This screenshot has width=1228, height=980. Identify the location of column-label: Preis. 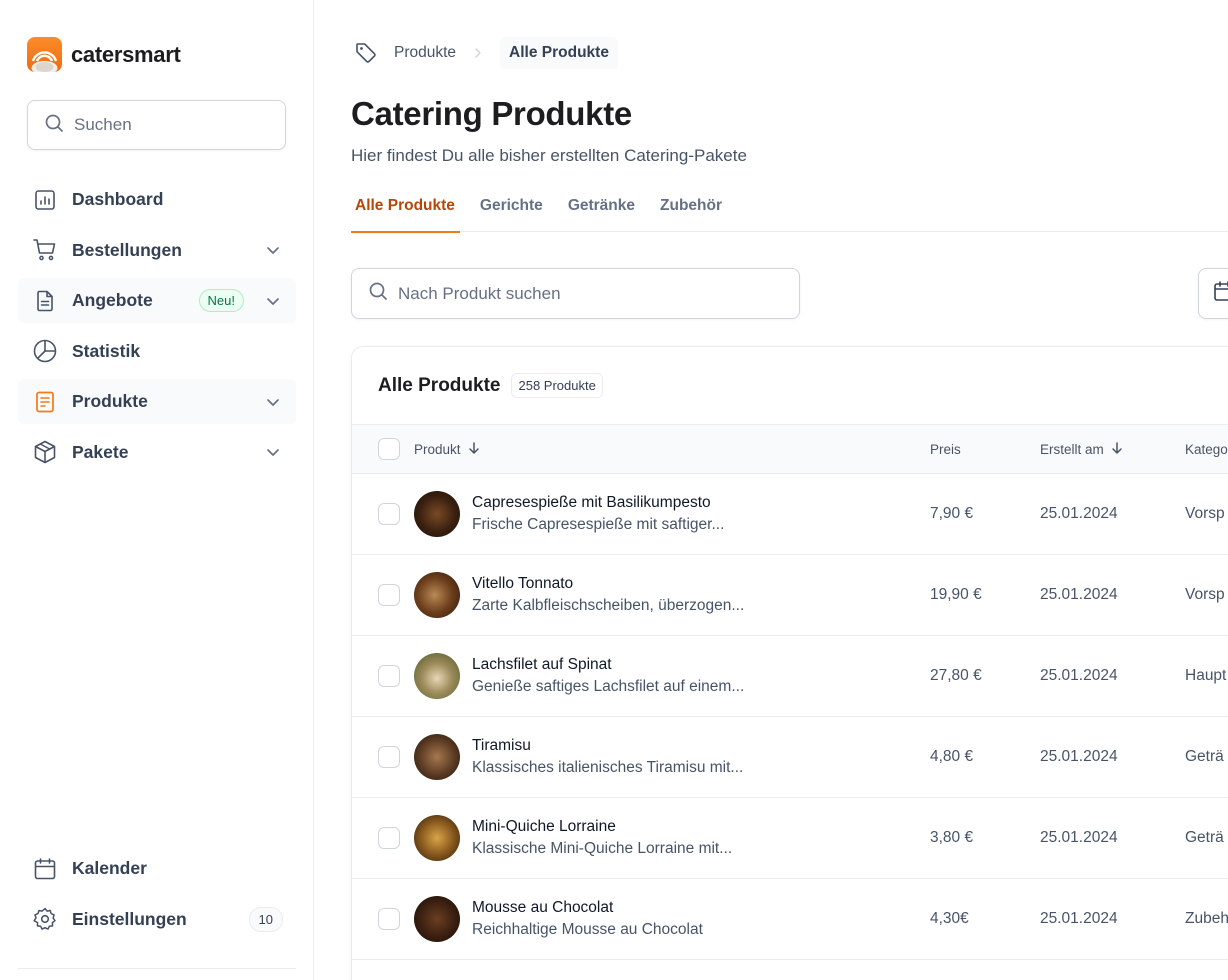
(945, 449).